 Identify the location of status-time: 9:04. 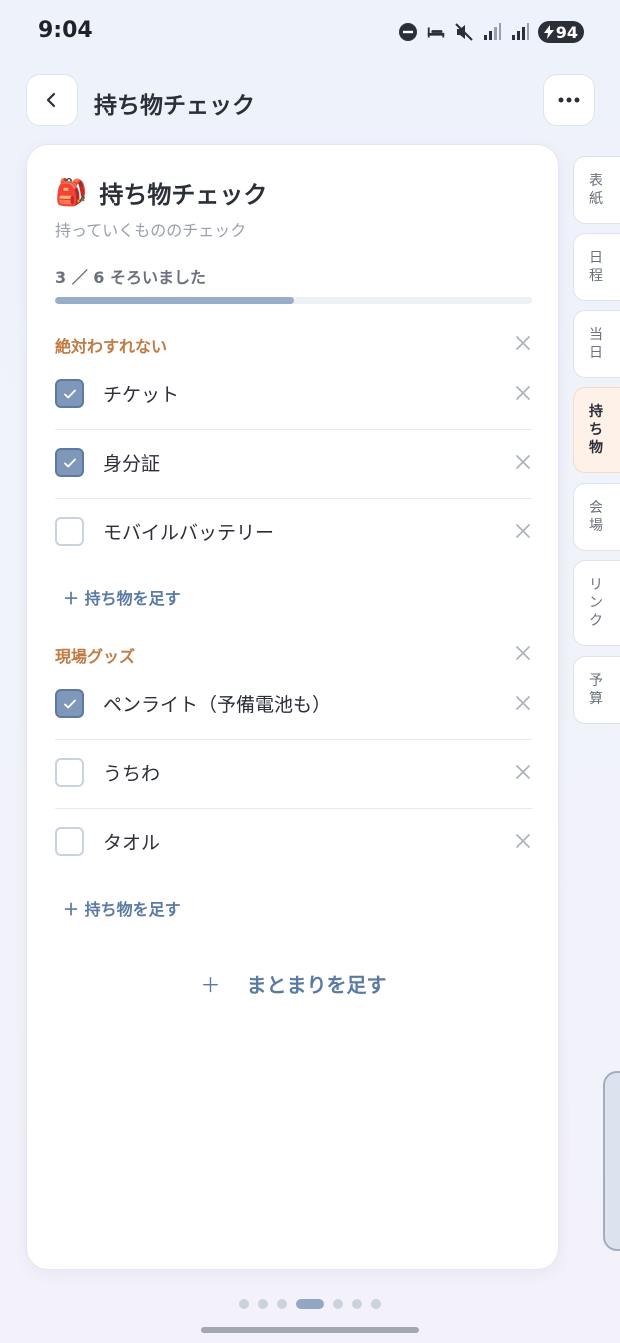
(65, 30).